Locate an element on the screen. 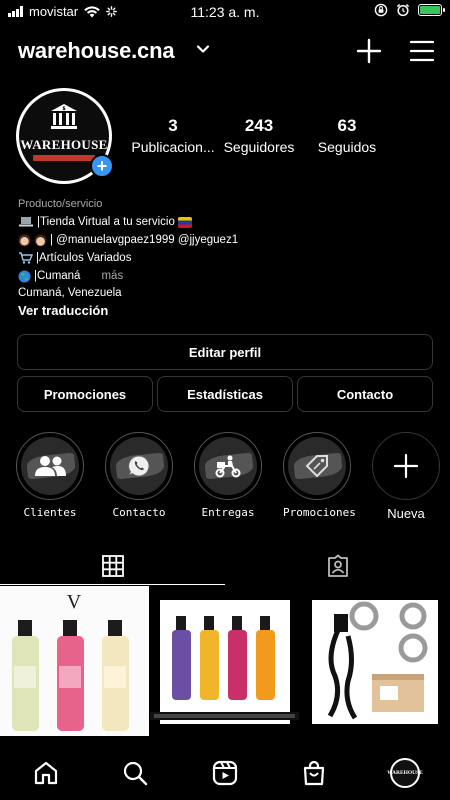 This screenshot has height=800, width=450. statistics-button: Estadísticas is located at coordinates (225, 394).